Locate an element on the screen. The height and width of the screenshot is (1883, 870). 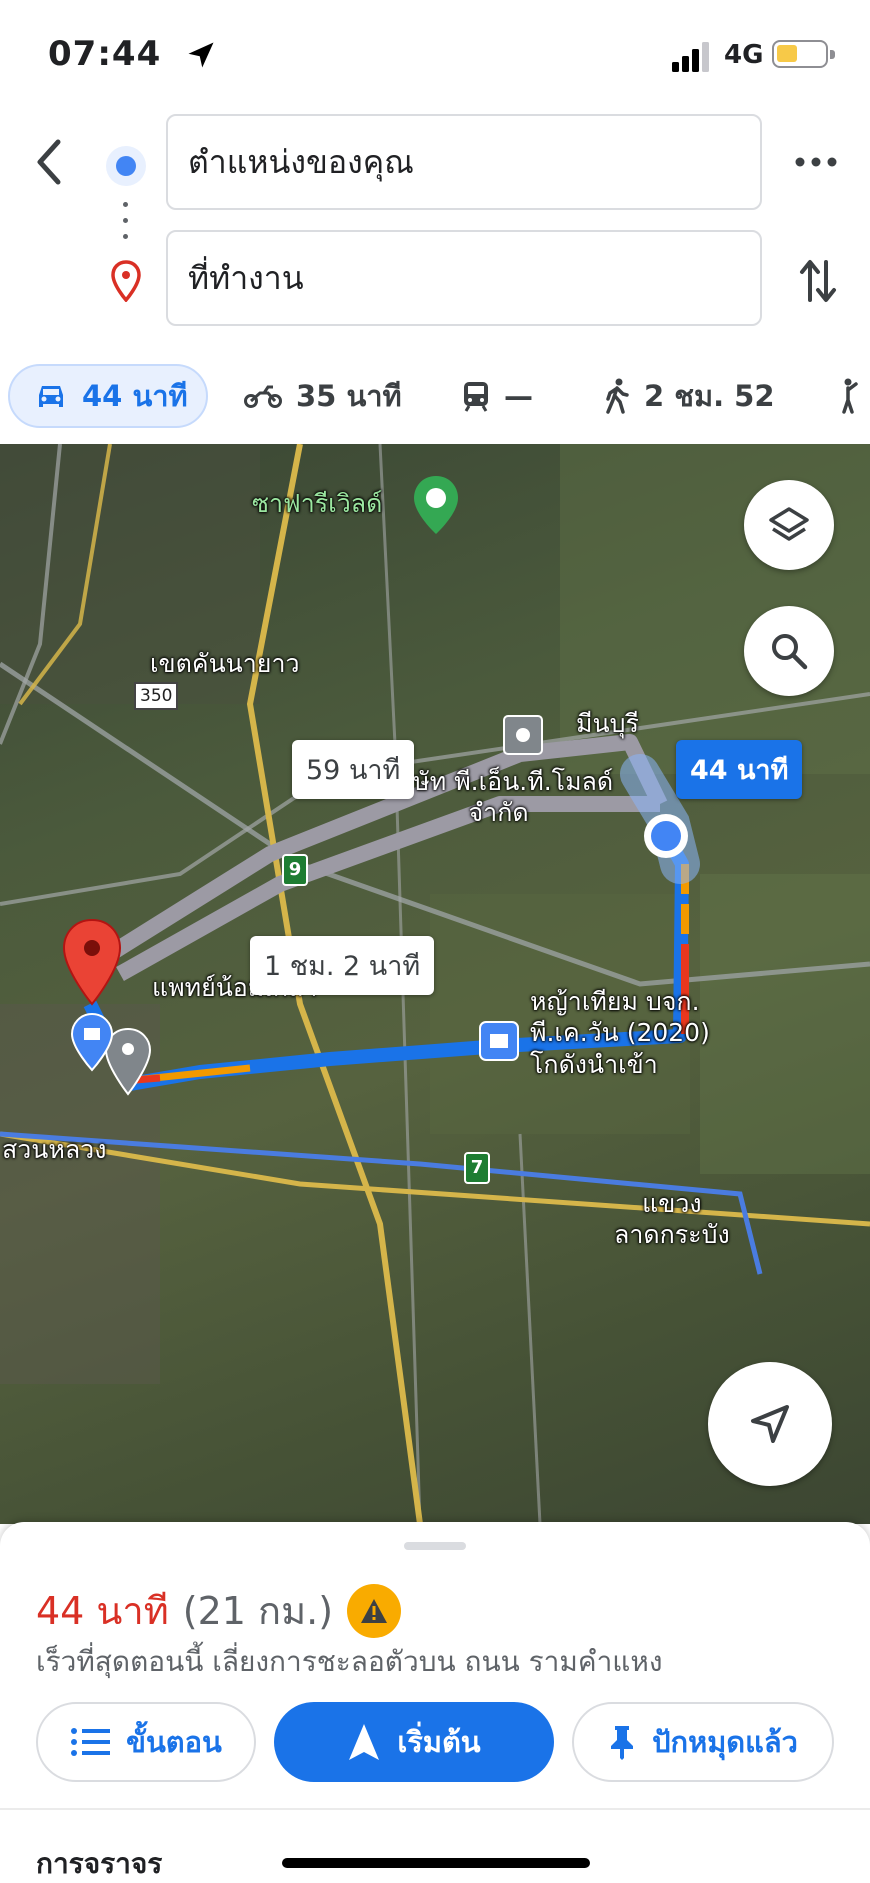
route-label-alt-62: 1 ชม. 2 นาที is located at coordinates (342, 965).